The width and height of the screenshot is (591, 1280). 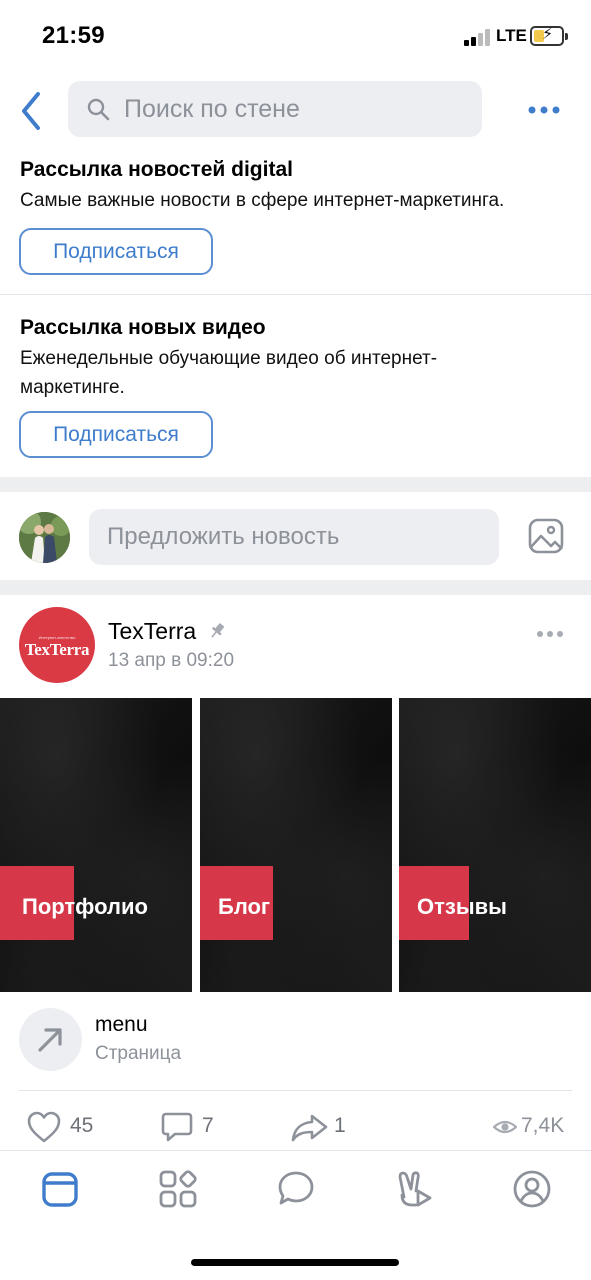 I want to click on like-button: 45, so click(x=66, y=1127).